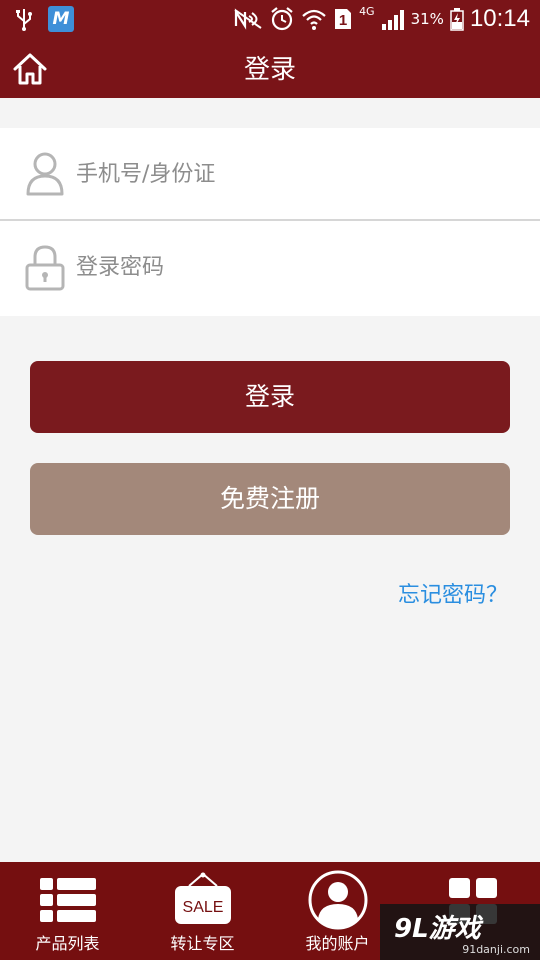 The width and height of the screenshot is (540, 960). What do you see at coordinates (282, 19) in the screenshot?
I see `alarm-icon` at bounding box center [282, 19].